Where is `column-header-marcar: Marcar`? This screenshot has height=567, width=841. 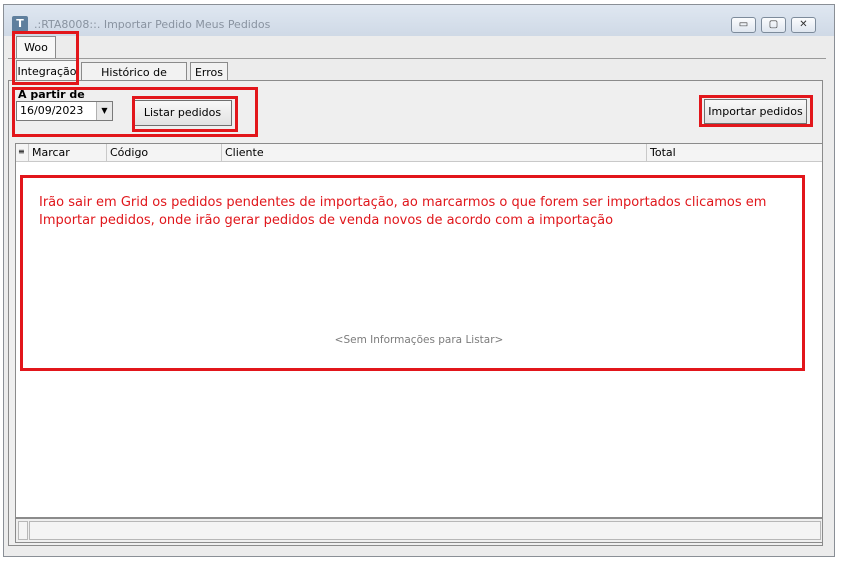
column-header-marcar: Marcar is located at coordinates (67, 152).